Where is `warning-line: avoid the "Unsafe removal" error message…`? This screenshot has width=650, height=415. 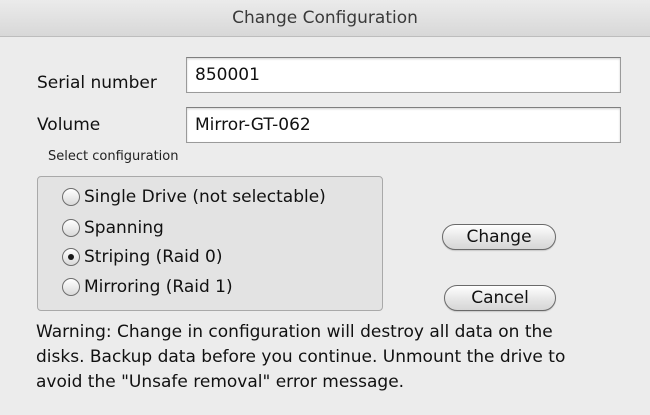
warning-line: avoid the "Unsafe removal" error message… is located at coordinates (220, 382).